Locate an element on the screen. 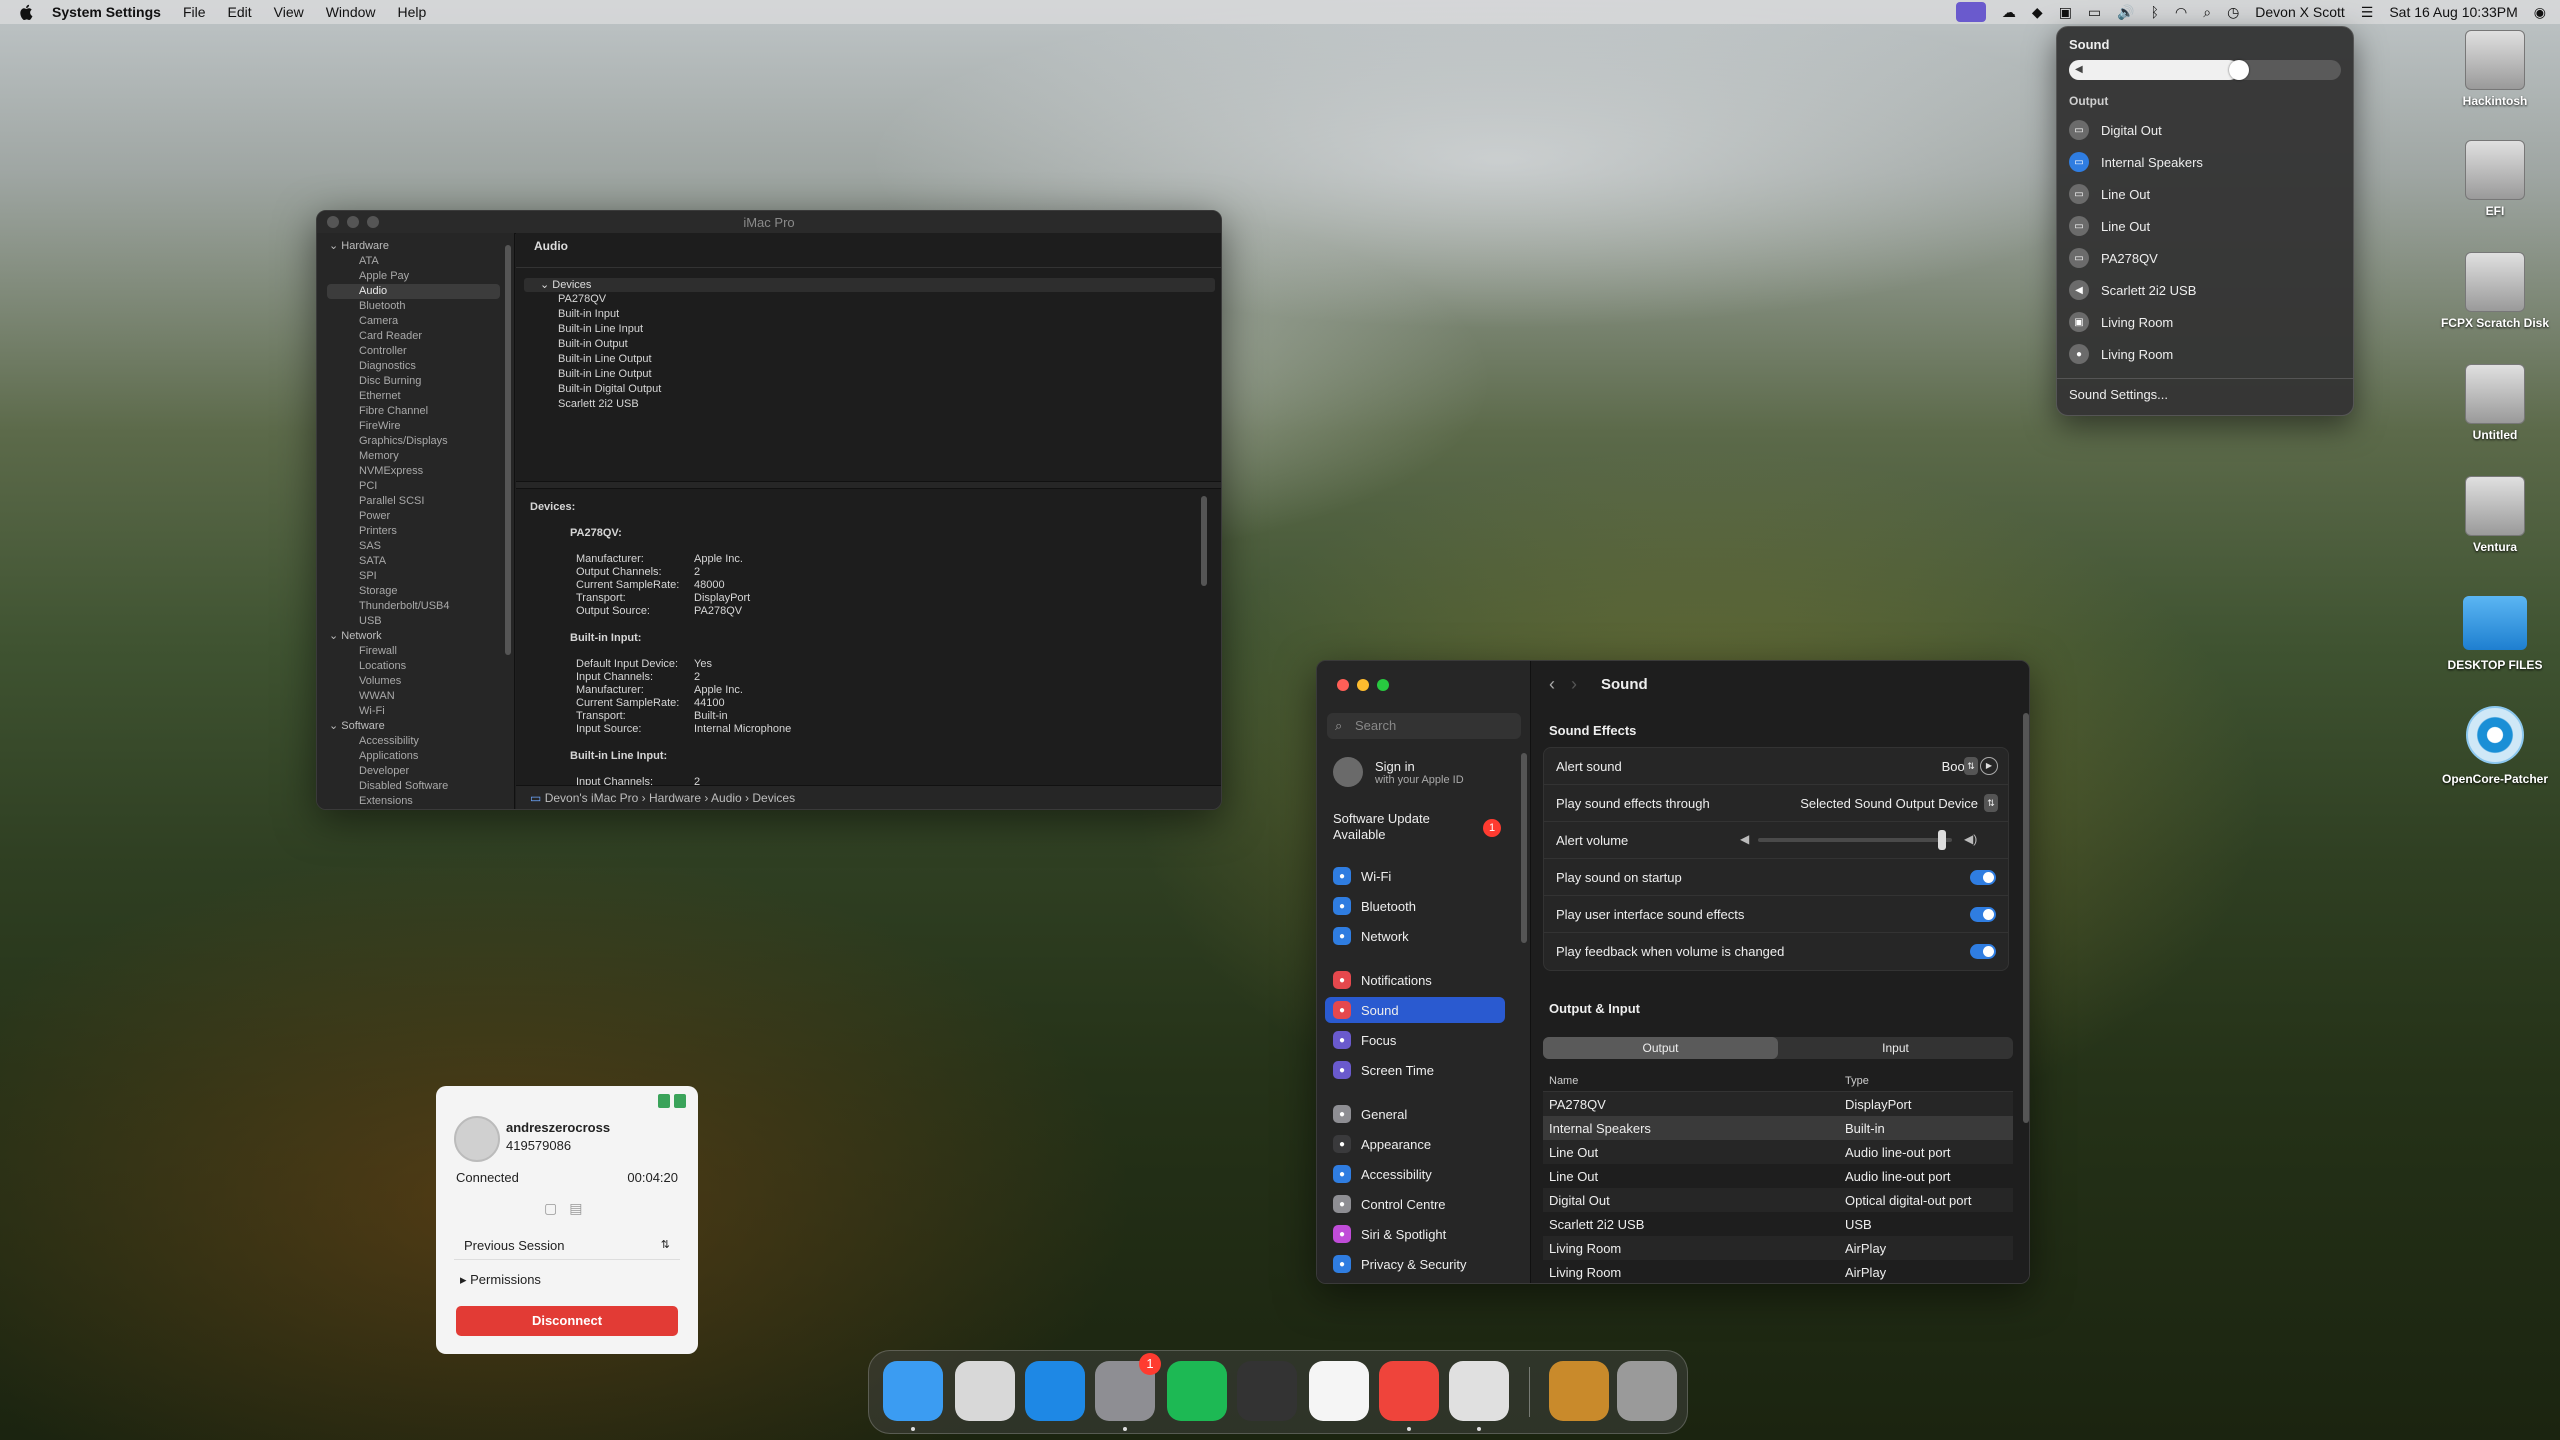 This screenshot has width=2560, height=1440. sidebar-item-power: Power is located at coordinates (415, 516).